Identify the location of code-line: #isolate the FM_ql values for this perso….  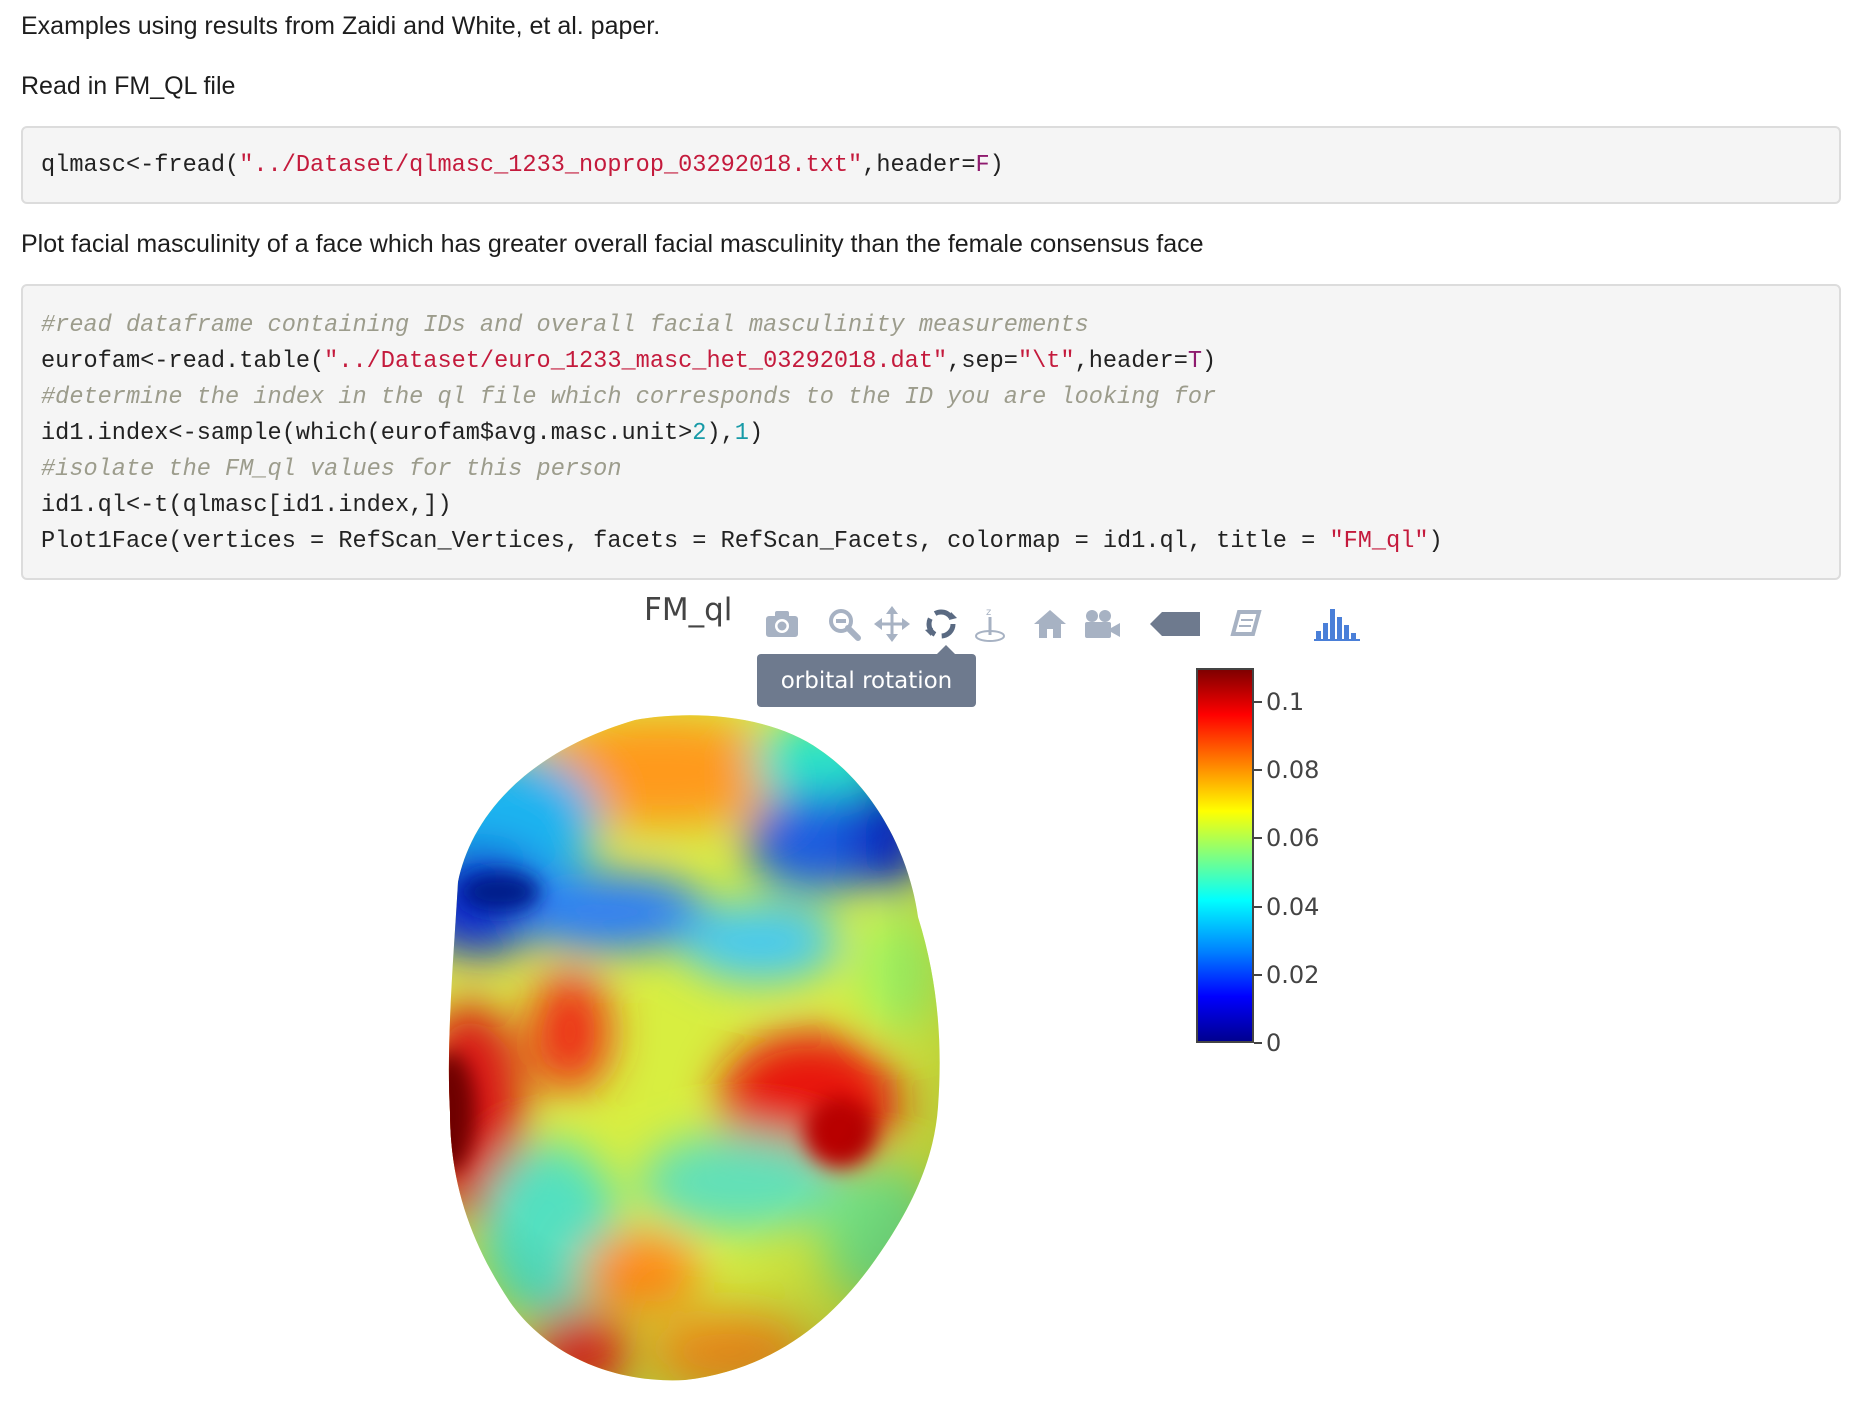
(931, 470).